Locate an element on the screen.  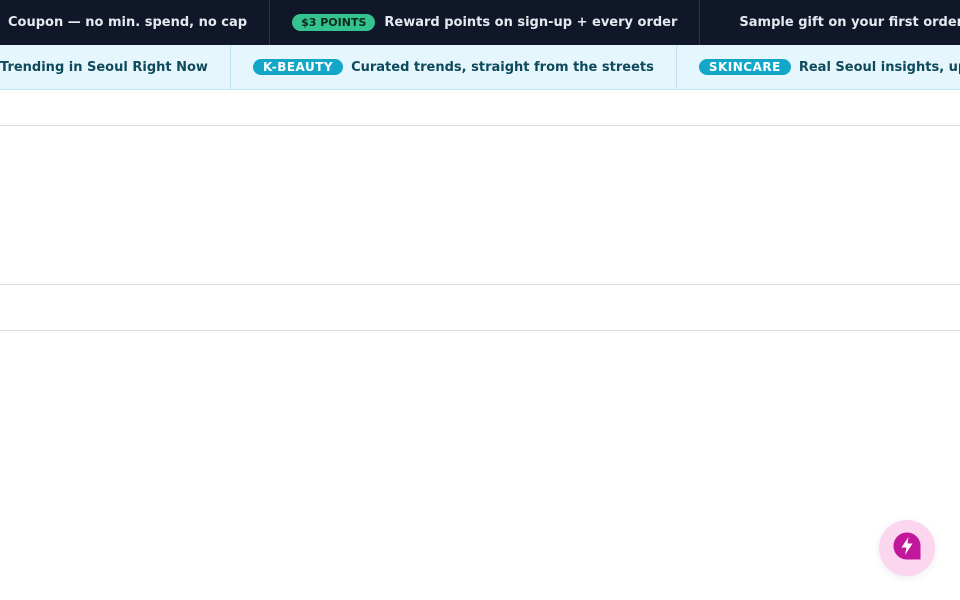
promo-item-text: Coupon — no min. spend, no cap is located at coordinates (128, 22).